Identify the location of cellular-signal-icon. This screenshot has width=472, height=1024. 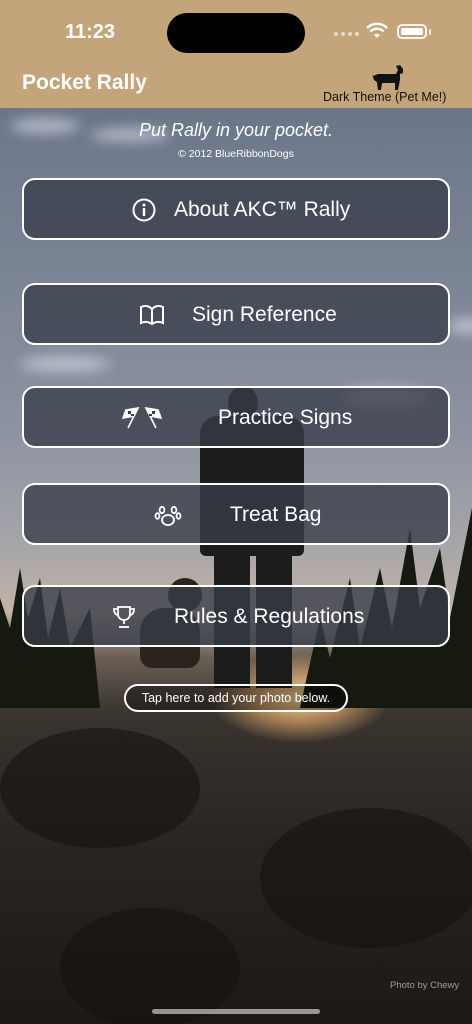
(346, 34).